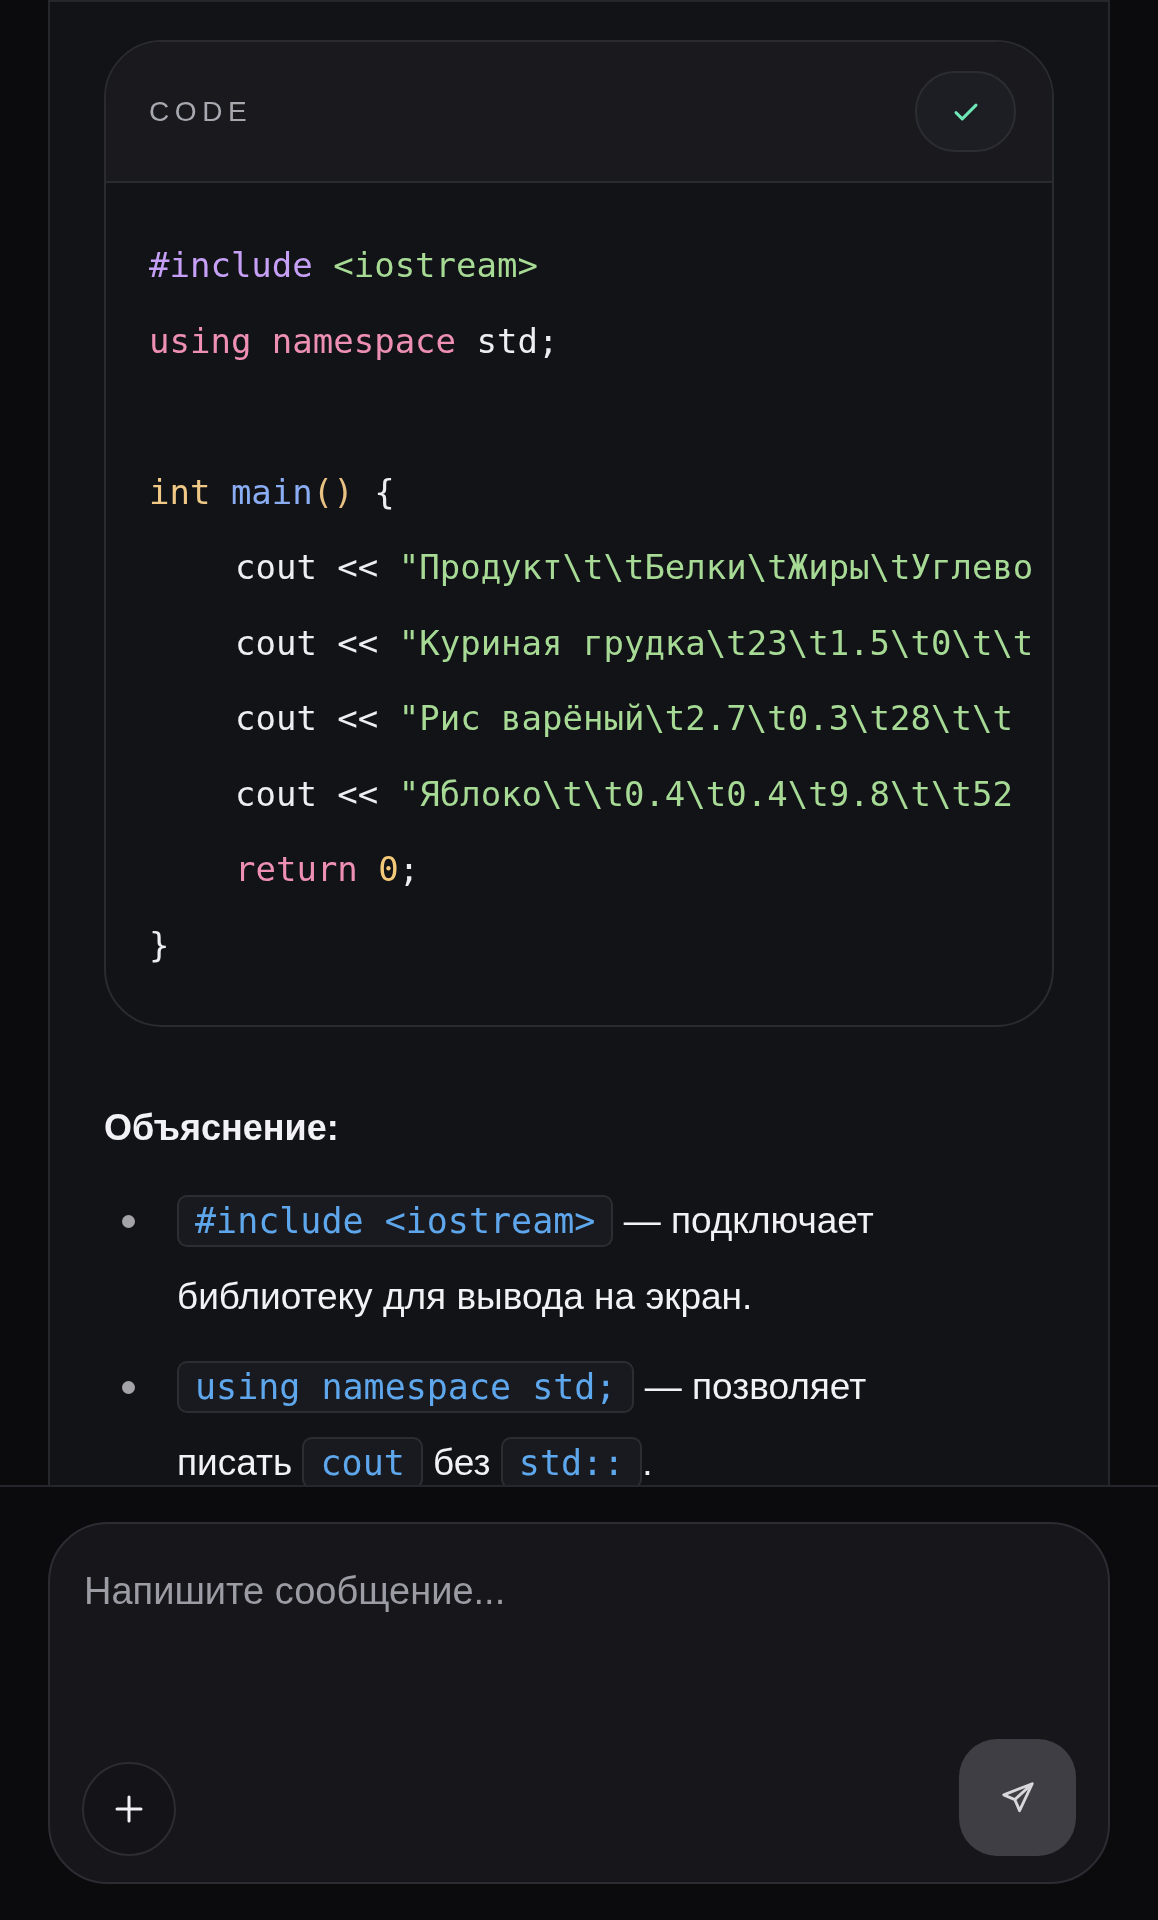  What do you see at coordinates (634, 642) in the screenshot?
I see `code-line: cout << "Куриная грудка\t23\t1.5\t0\t\t` at bounding box center [634, 642].